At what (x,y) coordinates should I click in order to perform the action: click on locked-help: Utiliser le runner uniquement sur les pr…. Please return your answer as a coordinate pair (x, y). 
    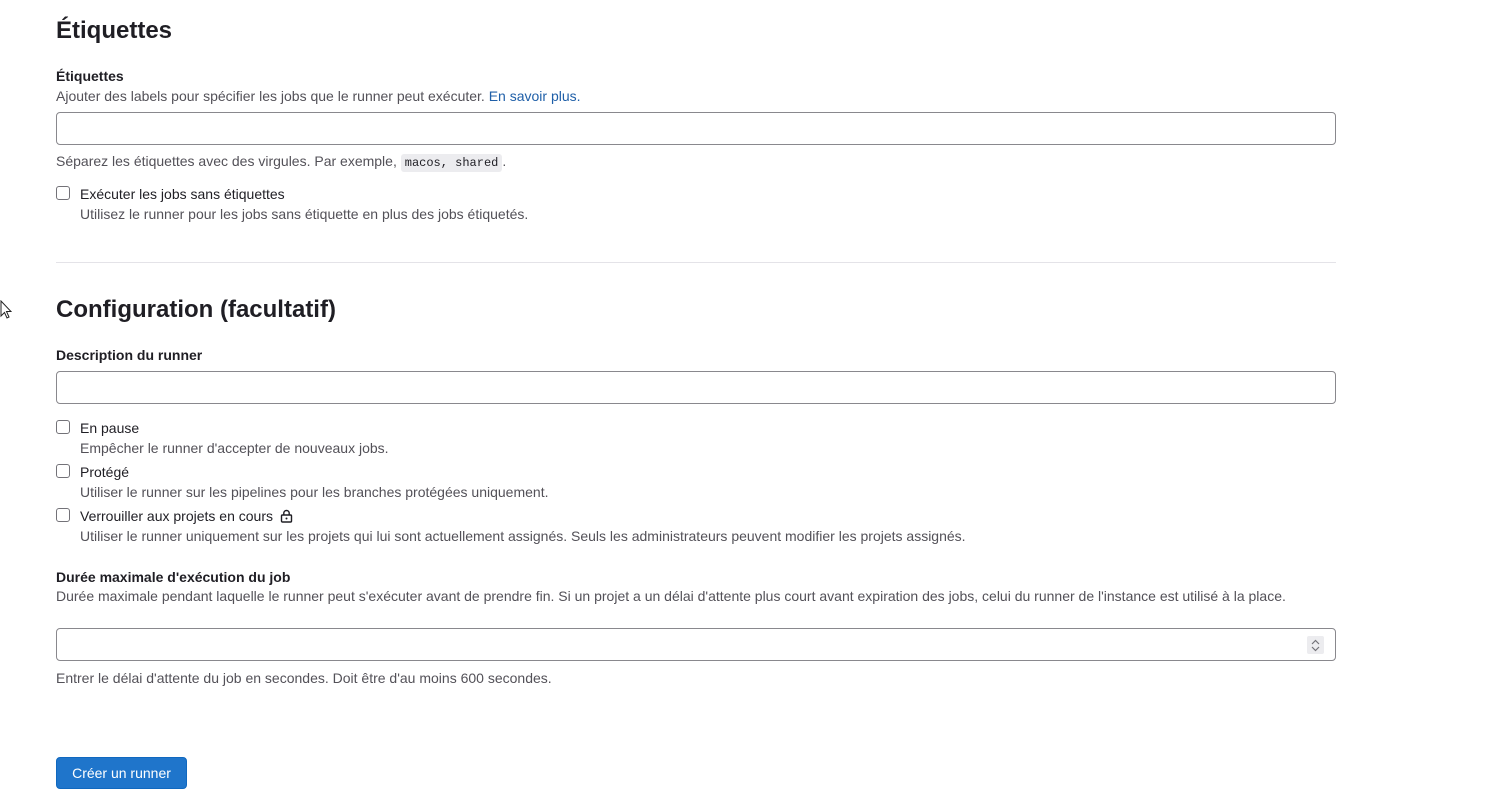
    Looking at the image, I should click on (523, 536).